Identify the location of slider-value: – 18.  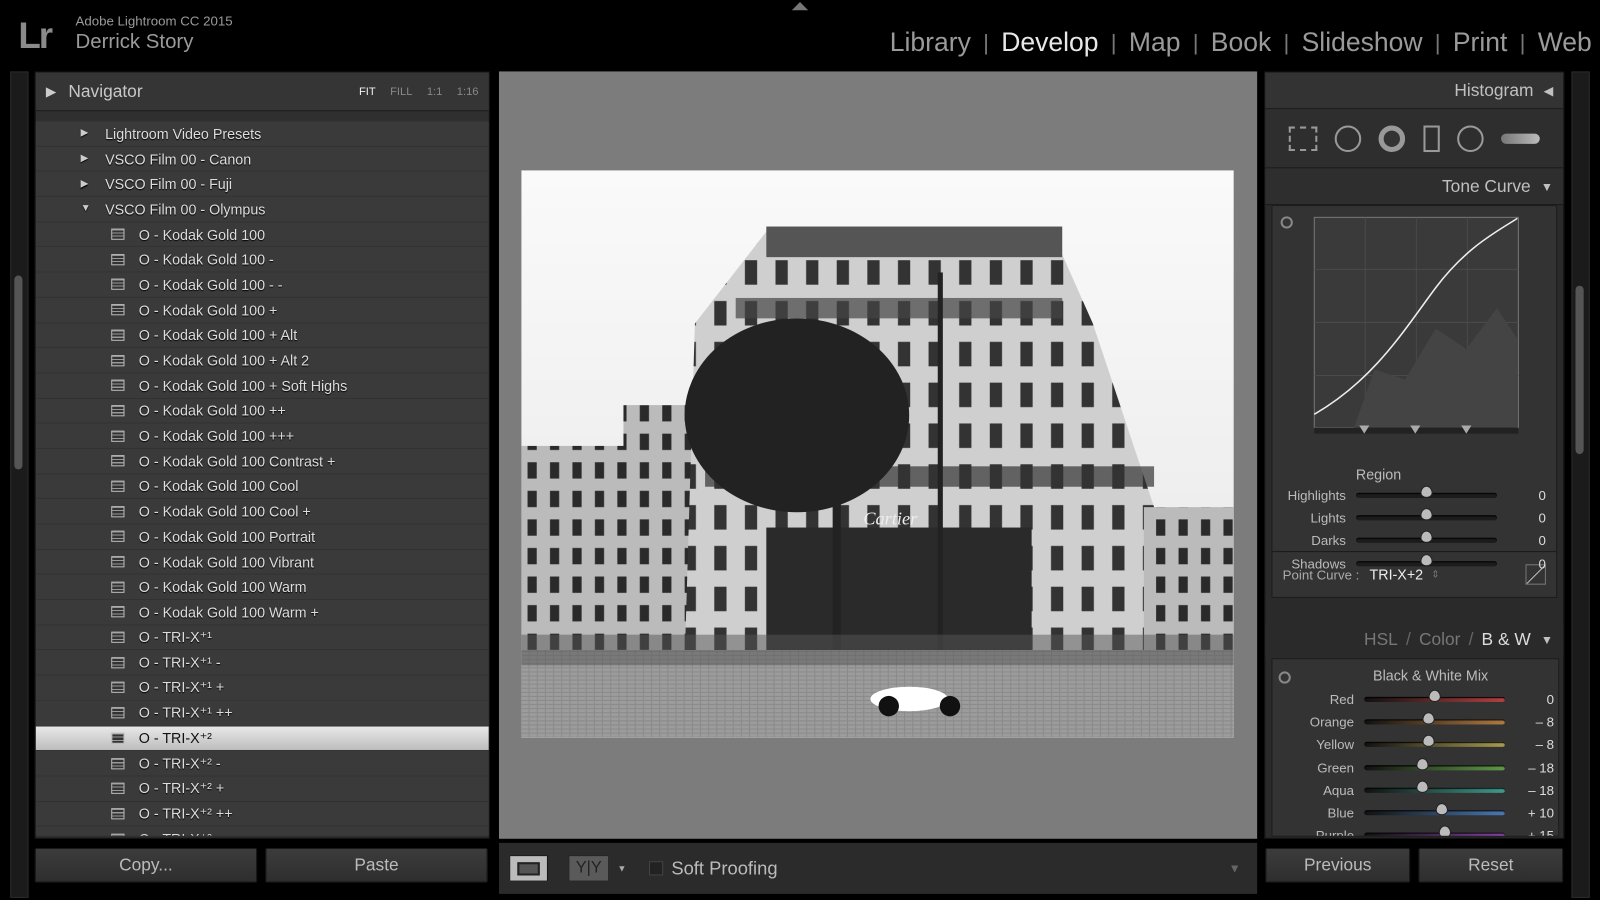
(1529, 789).